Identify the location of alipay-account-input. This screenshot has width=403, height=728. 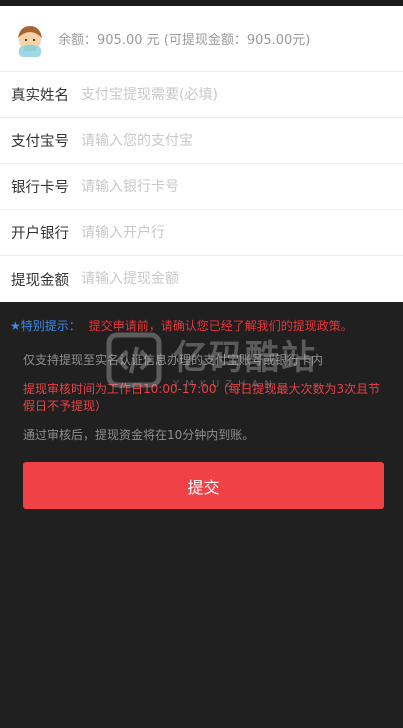
(242, 140).